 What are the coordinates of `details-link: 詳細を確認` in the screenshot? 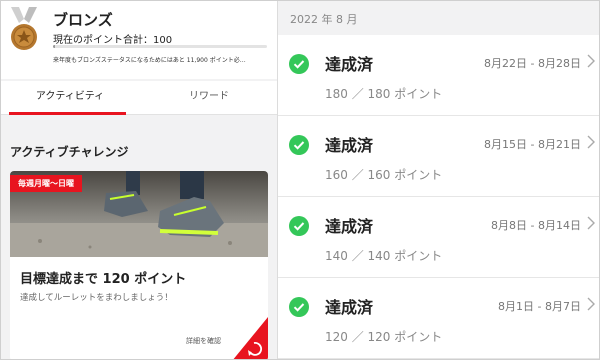 It's located at (203, 341).